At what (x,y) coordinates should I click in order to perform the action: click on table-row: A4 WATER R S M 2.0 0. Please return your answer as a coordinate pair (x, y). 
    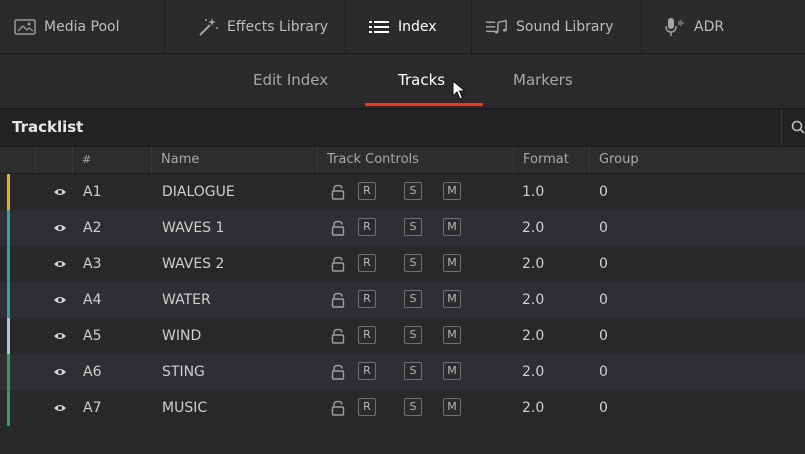
    Looking at the image, I should click on (402, 300).